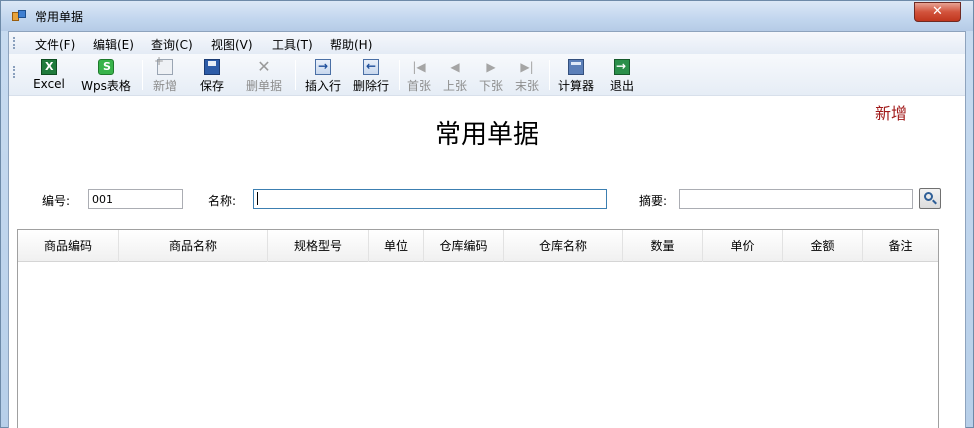 The image size is (974, 428). Describe the element at coordinates (222, 201) in the screenshot. I see `name-label: 名称:` at that location.